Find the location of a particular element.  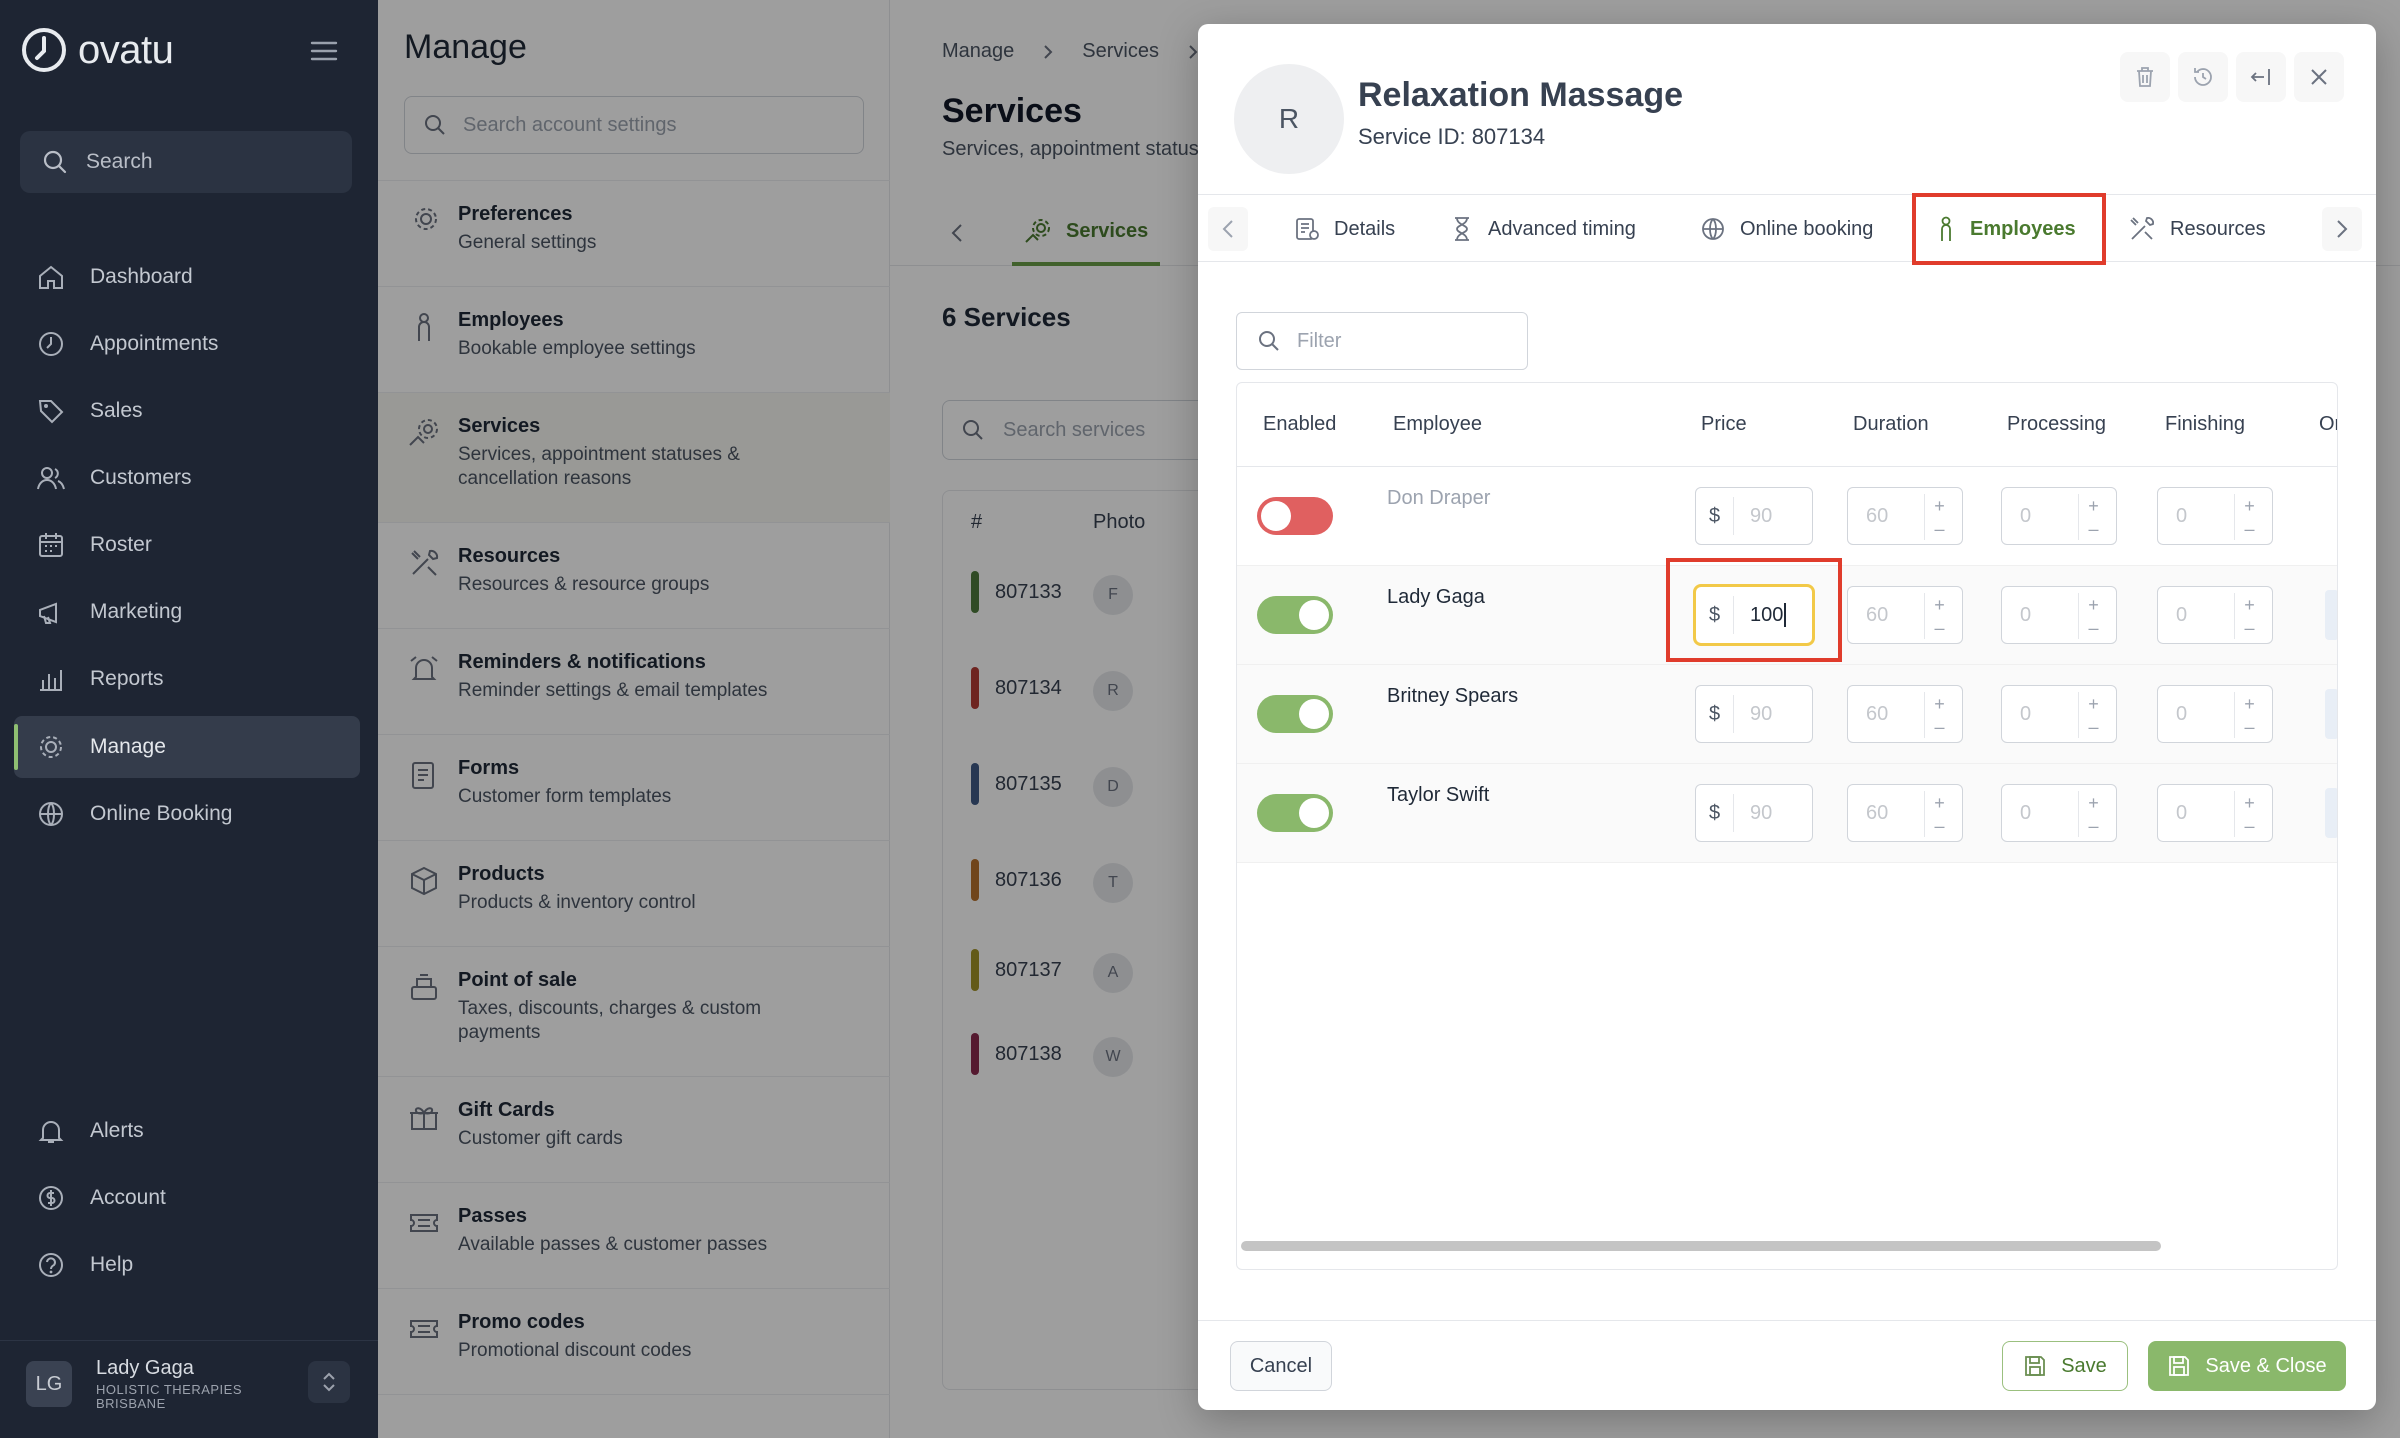

sidebar-item-manage: Manage is located at coordinates (187, 747).